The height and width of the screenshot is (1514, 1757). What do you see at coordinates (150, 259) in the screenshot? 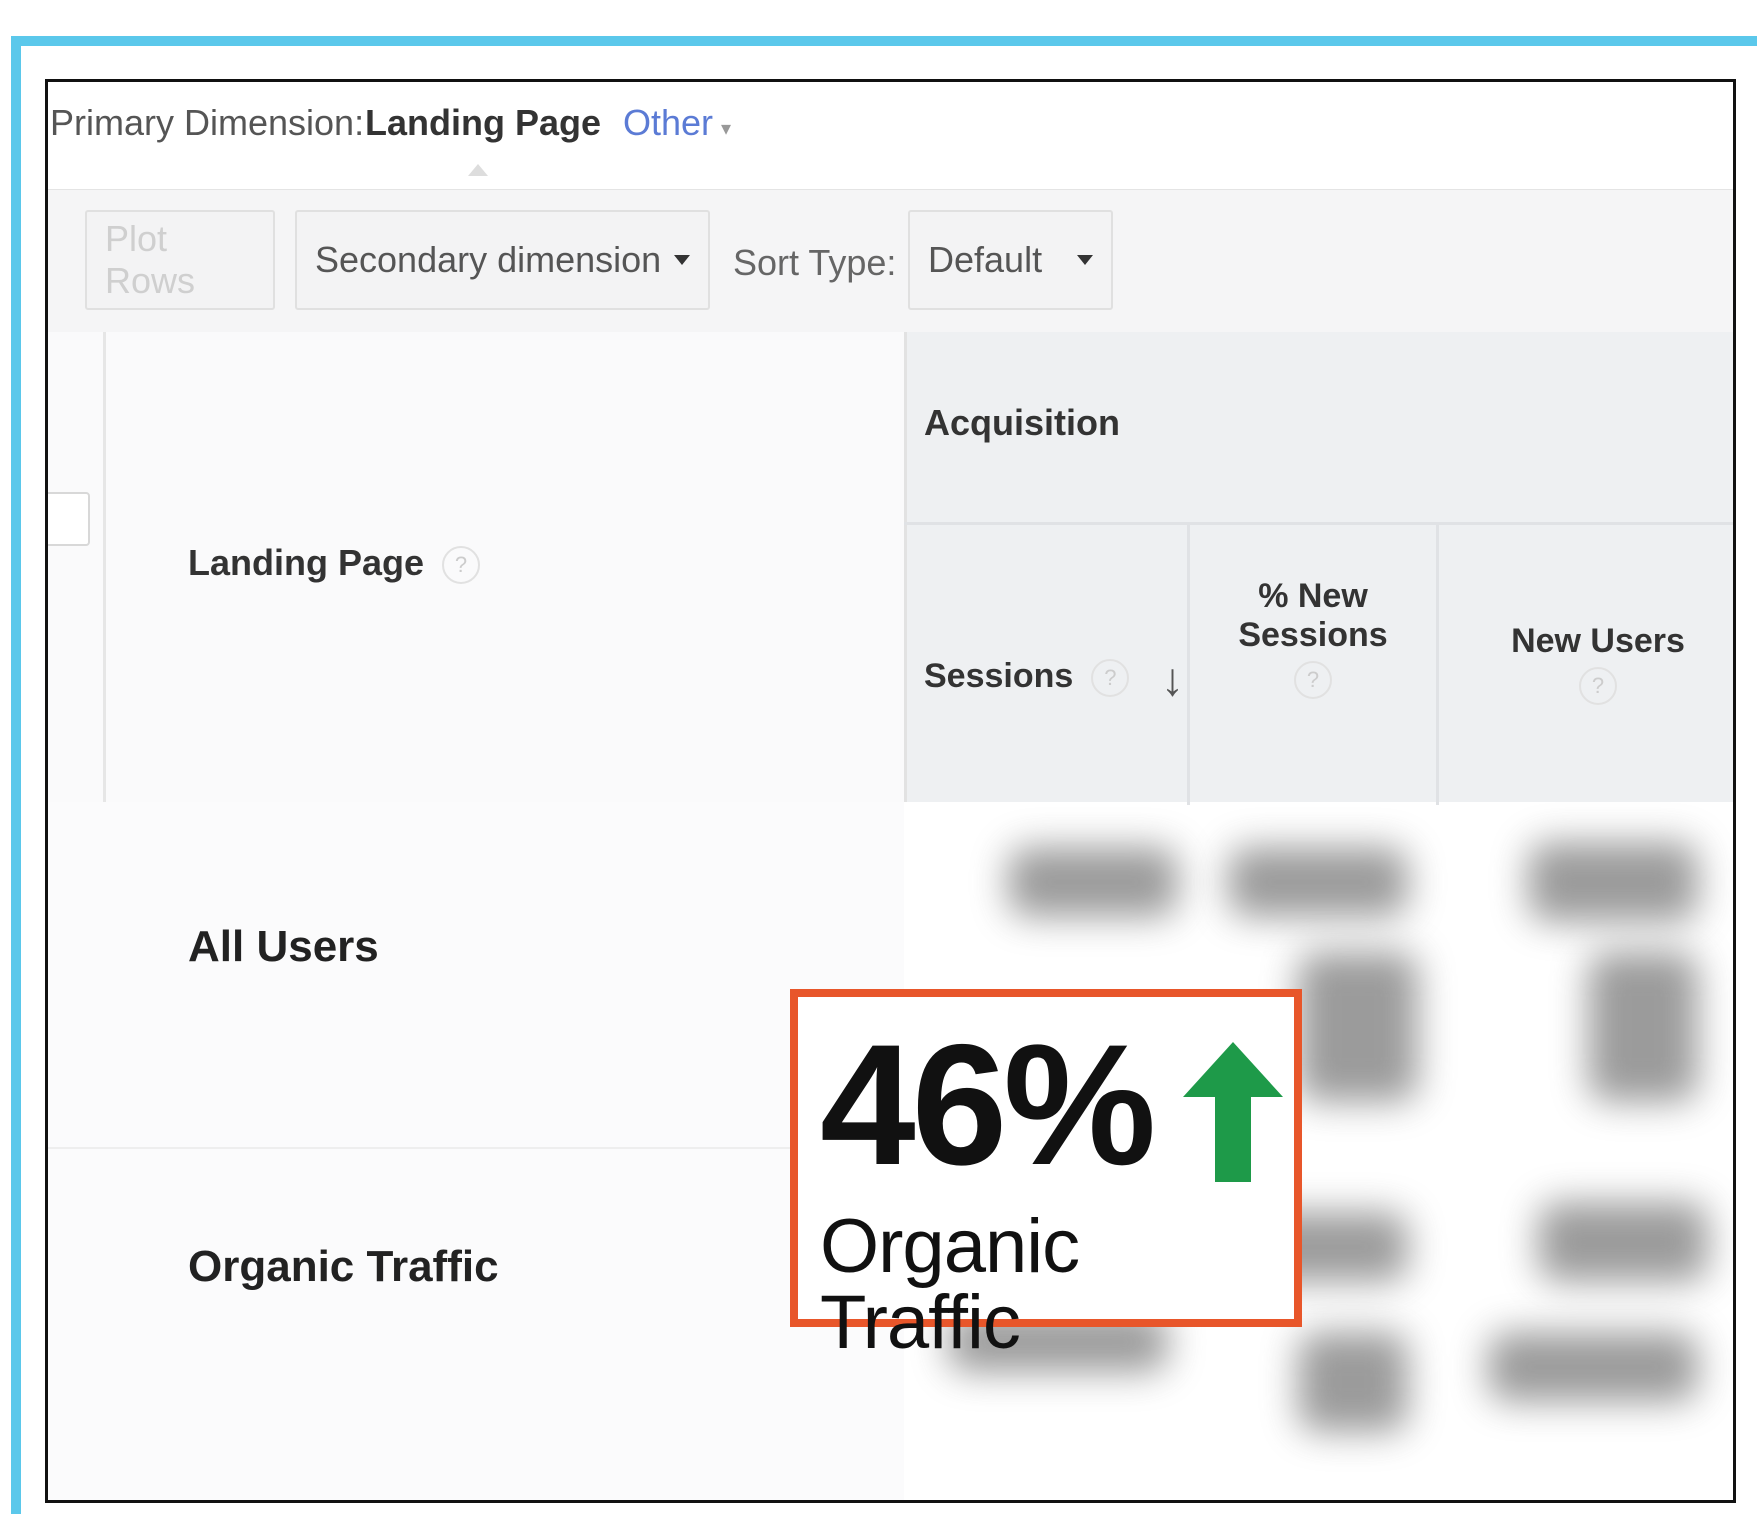
I see `plot-rows-label: Plot Rows` at bounding box center [150, 259].